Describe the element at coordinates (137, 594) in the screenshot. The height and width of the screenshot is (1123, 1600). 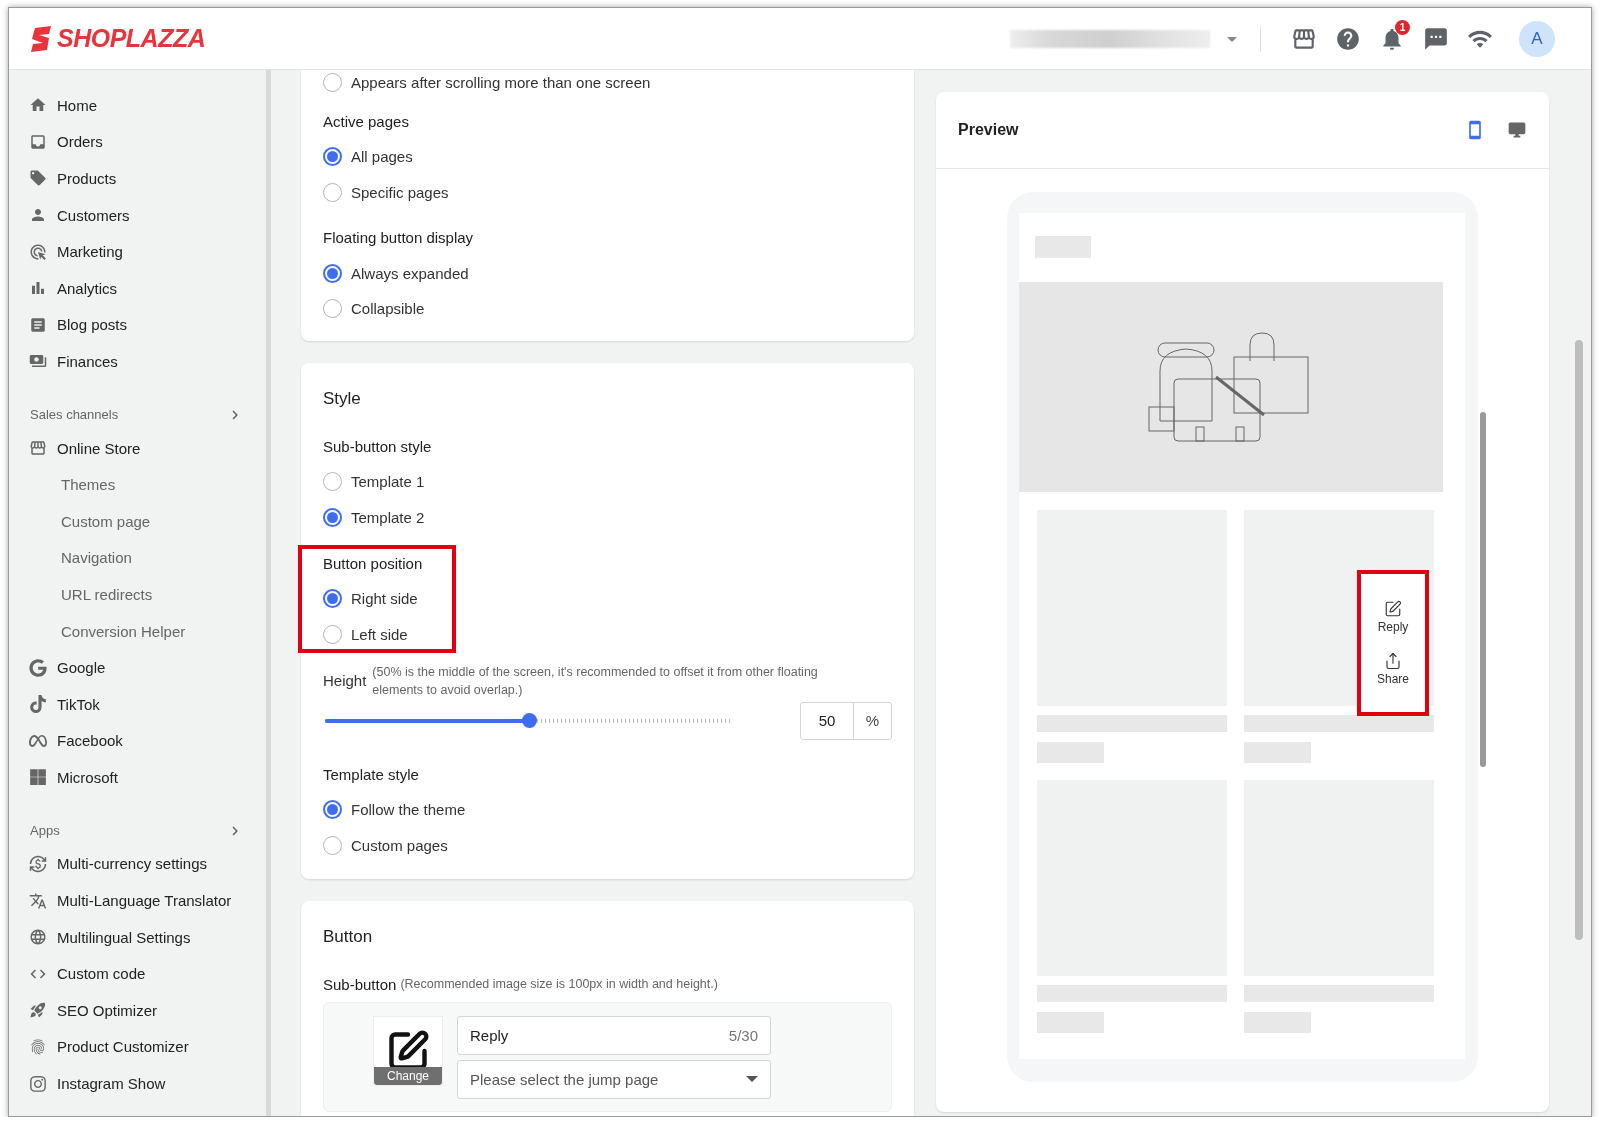
I see `sidebar-subitem: URL redirects` at that location.